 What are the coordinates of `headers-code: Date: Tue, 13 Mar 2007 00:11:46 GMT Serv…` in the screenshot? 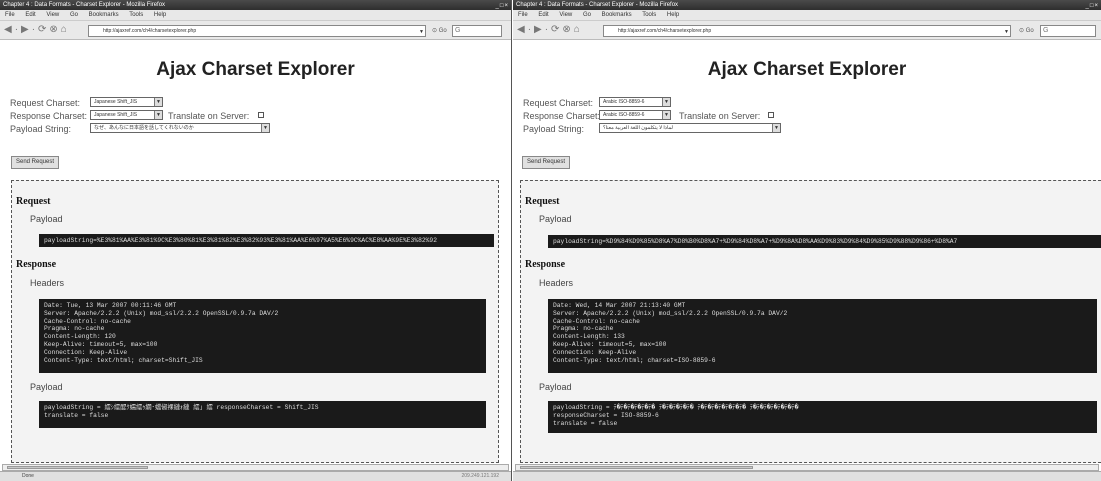 It's located at (262, 336).